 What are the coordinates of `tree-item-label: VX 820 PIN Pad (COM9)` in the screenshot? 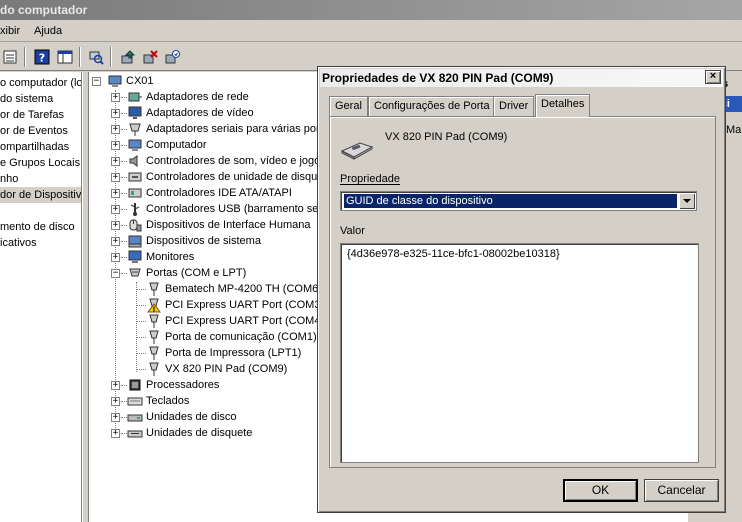 It's located at (226, 369).